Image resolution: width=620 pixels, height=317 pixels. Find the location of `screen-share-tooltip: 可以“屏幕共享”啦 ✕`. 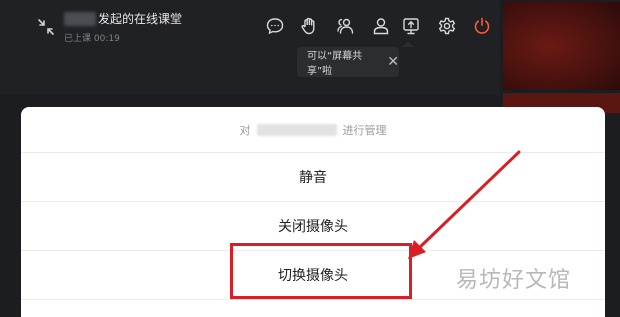

screen-share-tooltip: 可以“屏幕共享”啦 ✕ is located at coordinates (355, 59).